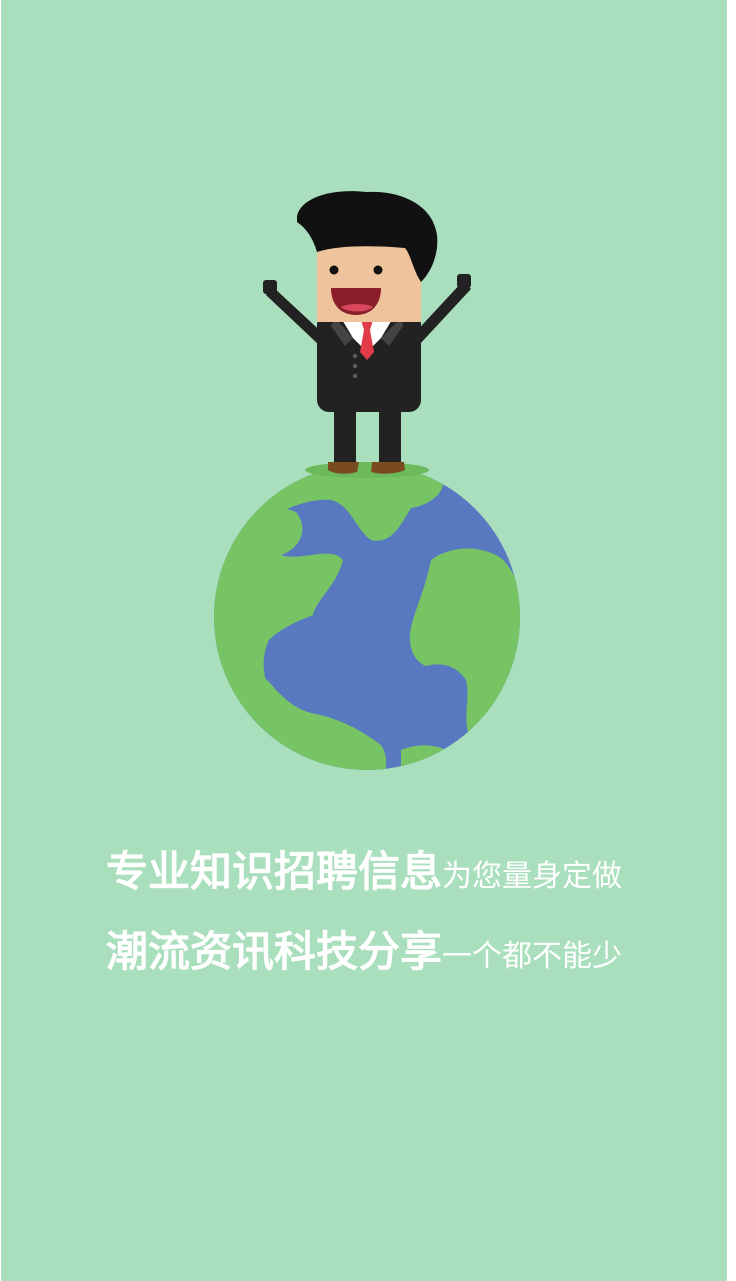 Image resolution: width=736 pixels, height=1281 pixels. What do you see at coordinates (367, 334) in the screenshot?
I see `businessman-icon` at bounding box center [367, 334].